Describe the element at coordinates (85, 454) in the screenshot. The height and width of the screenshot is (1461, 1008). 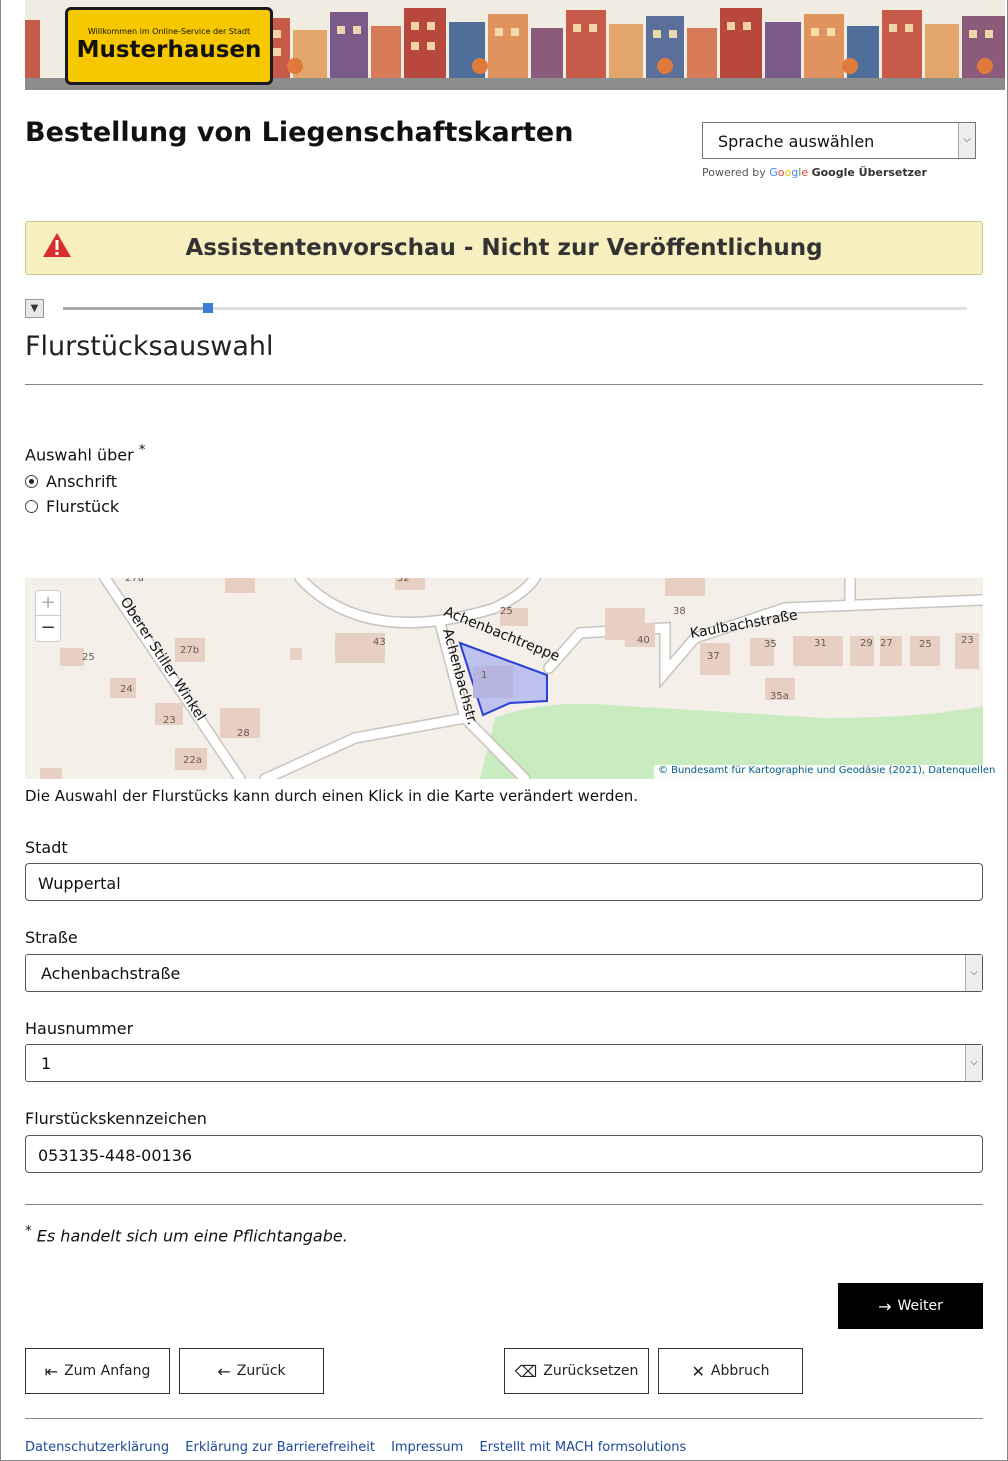
I see `auswahl-label: Auswahl über *` at that location.